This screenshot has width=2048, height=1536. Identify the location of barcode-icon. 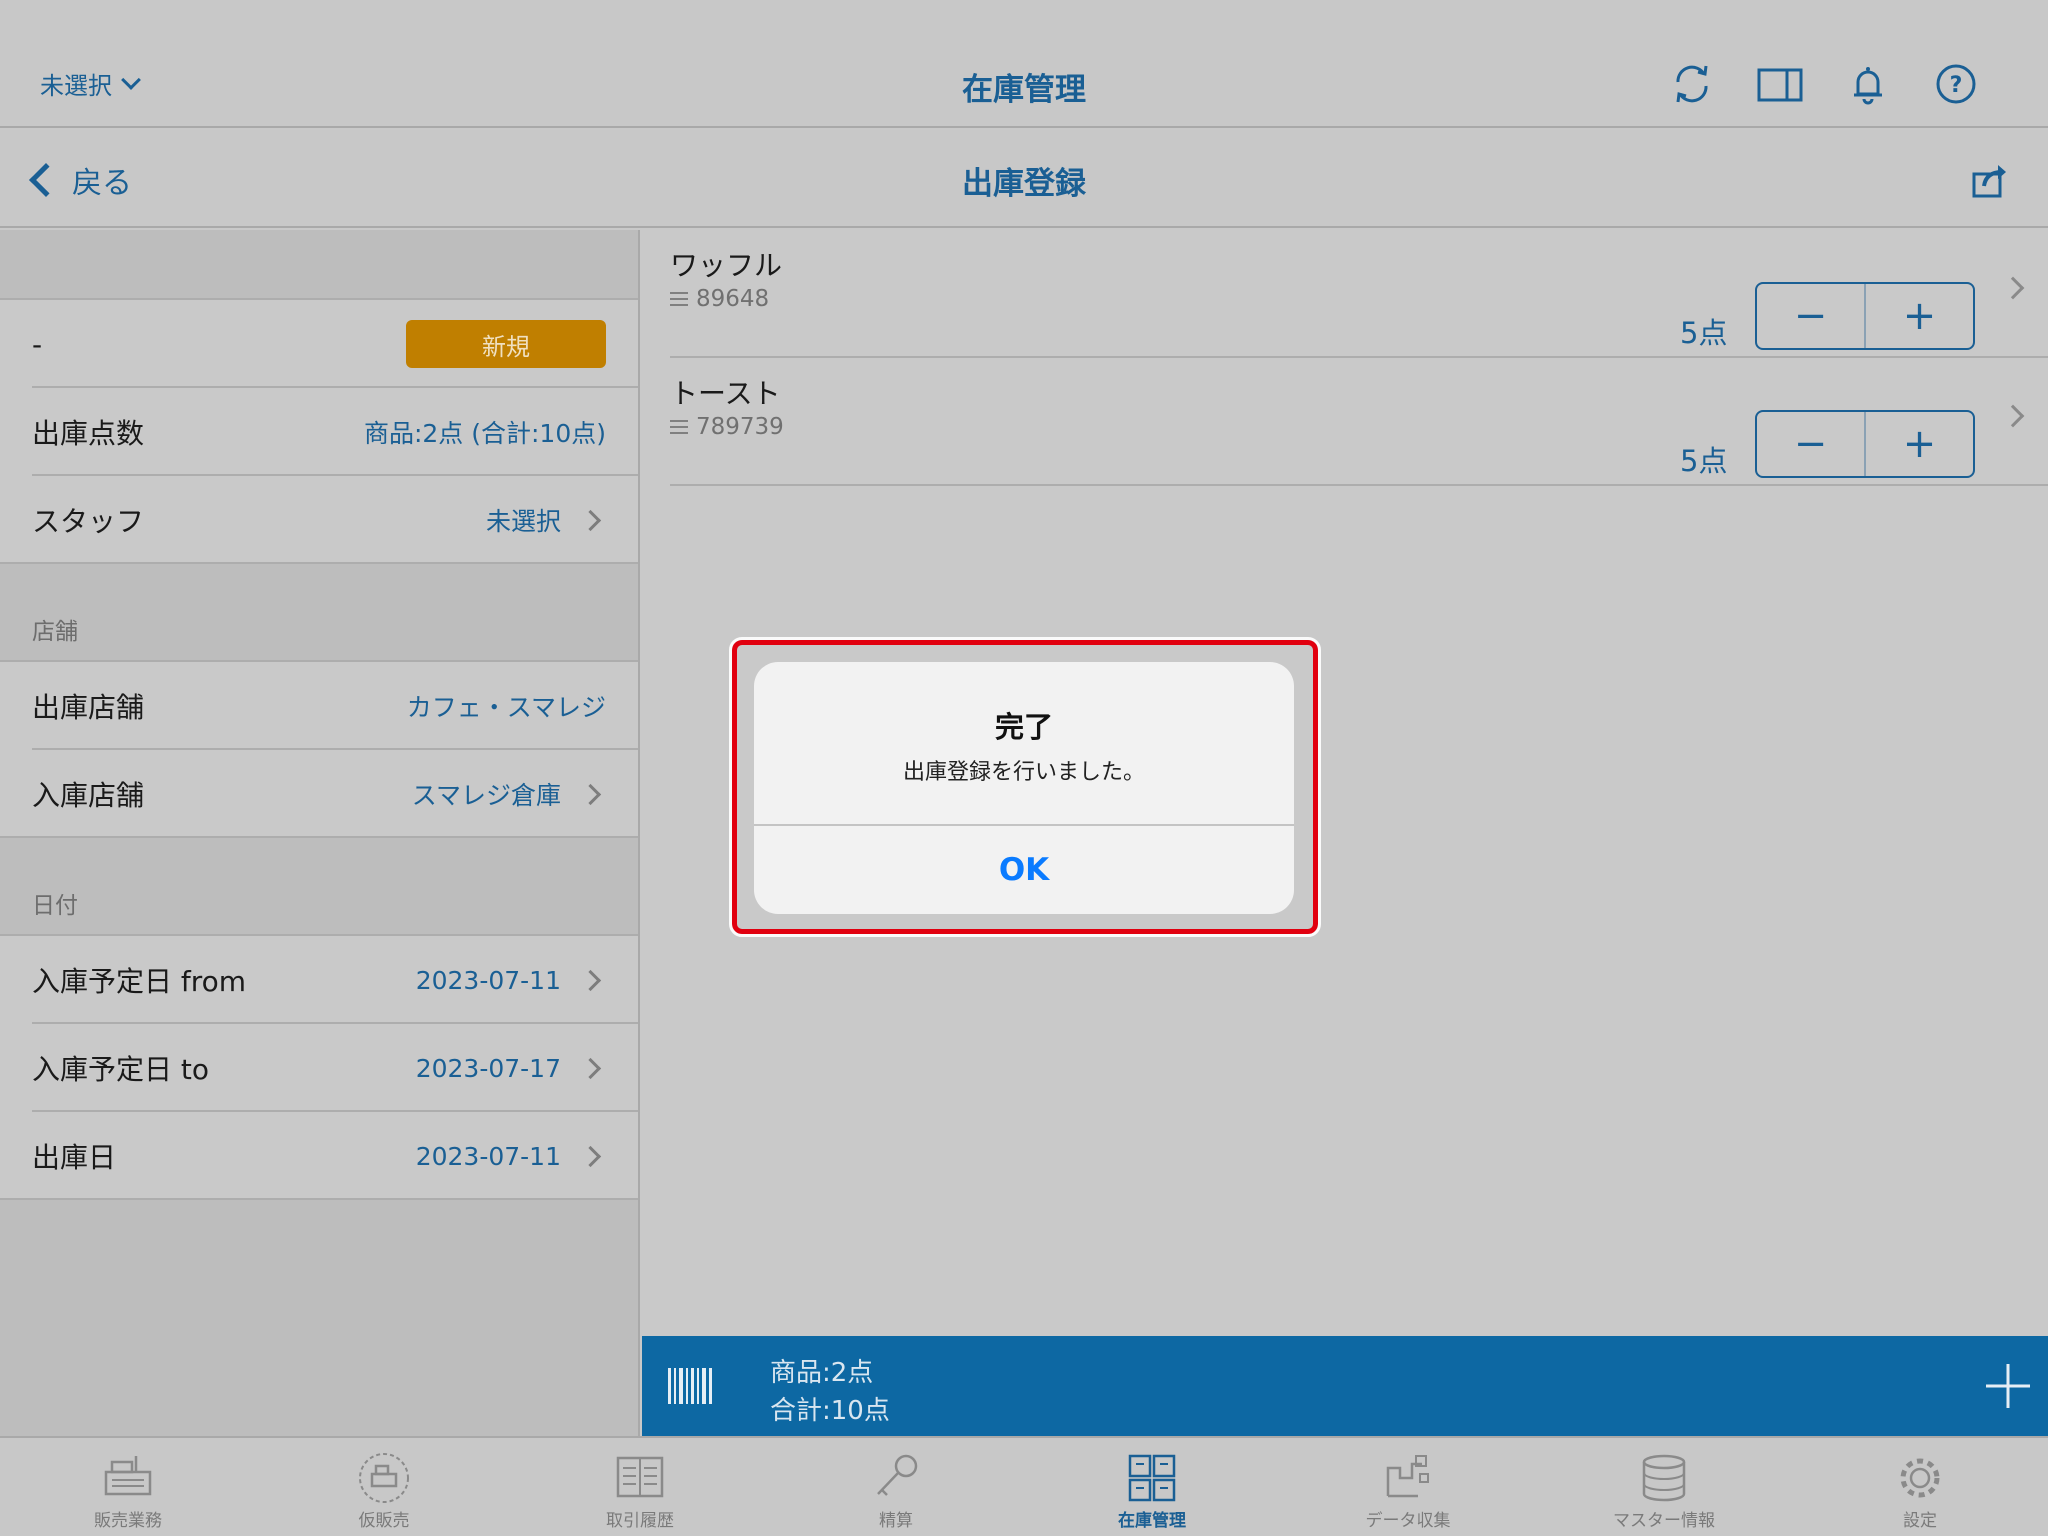
(691, 1386).